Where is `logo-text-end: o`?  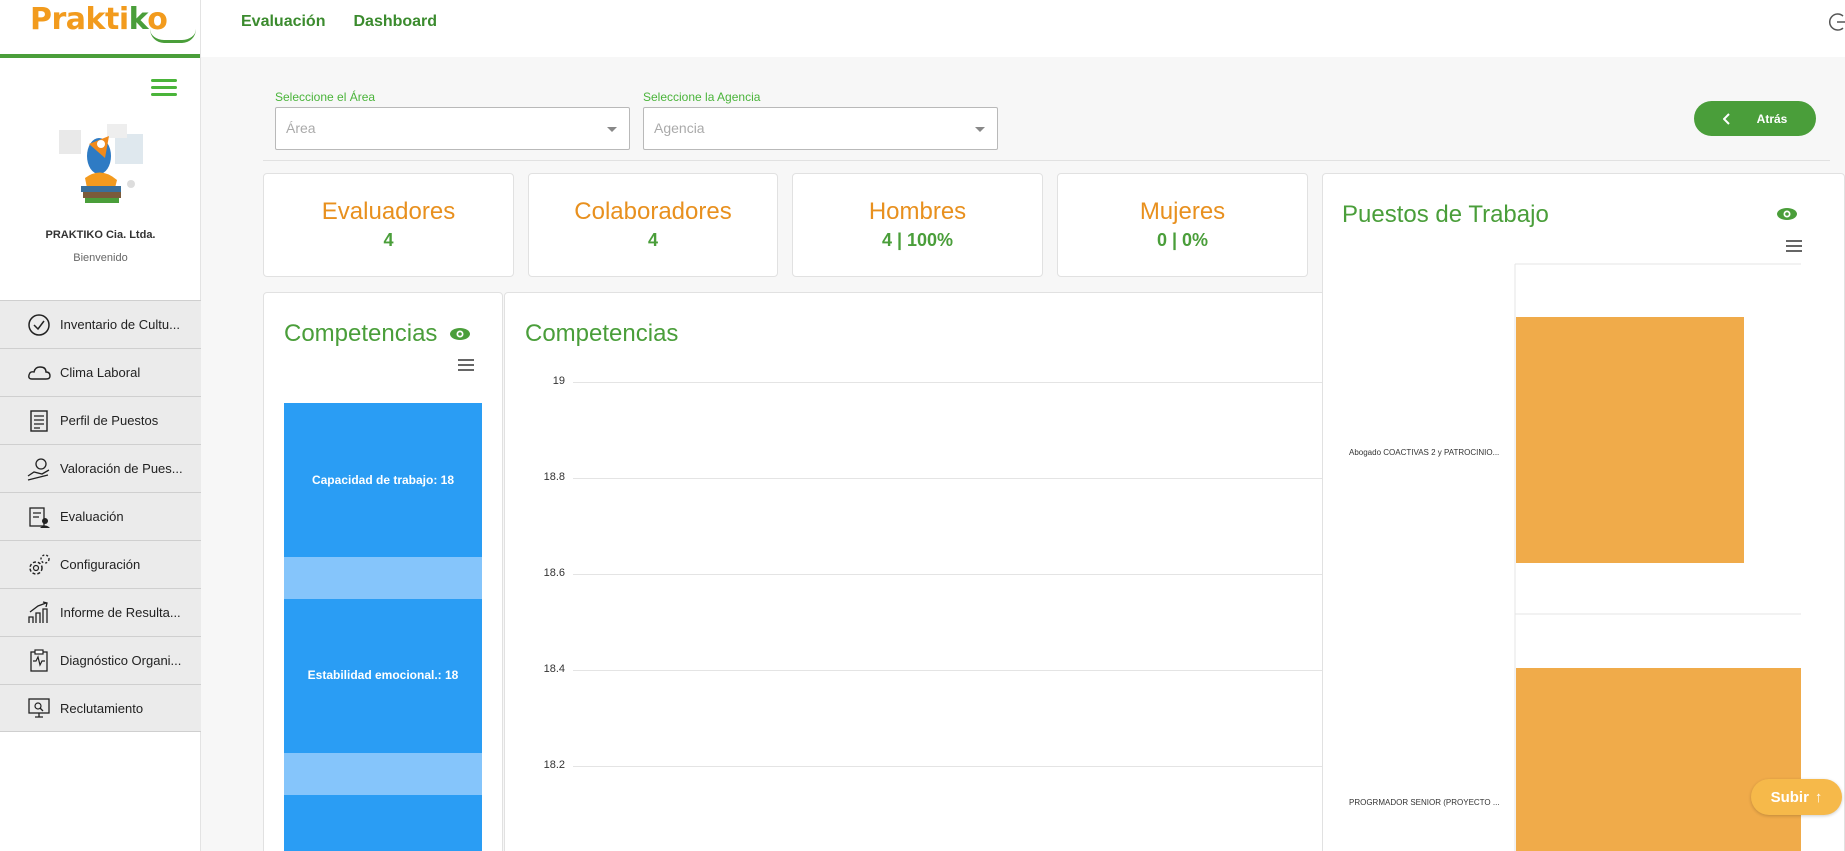 logo-text-end: o is located at coordinates (157, 19).